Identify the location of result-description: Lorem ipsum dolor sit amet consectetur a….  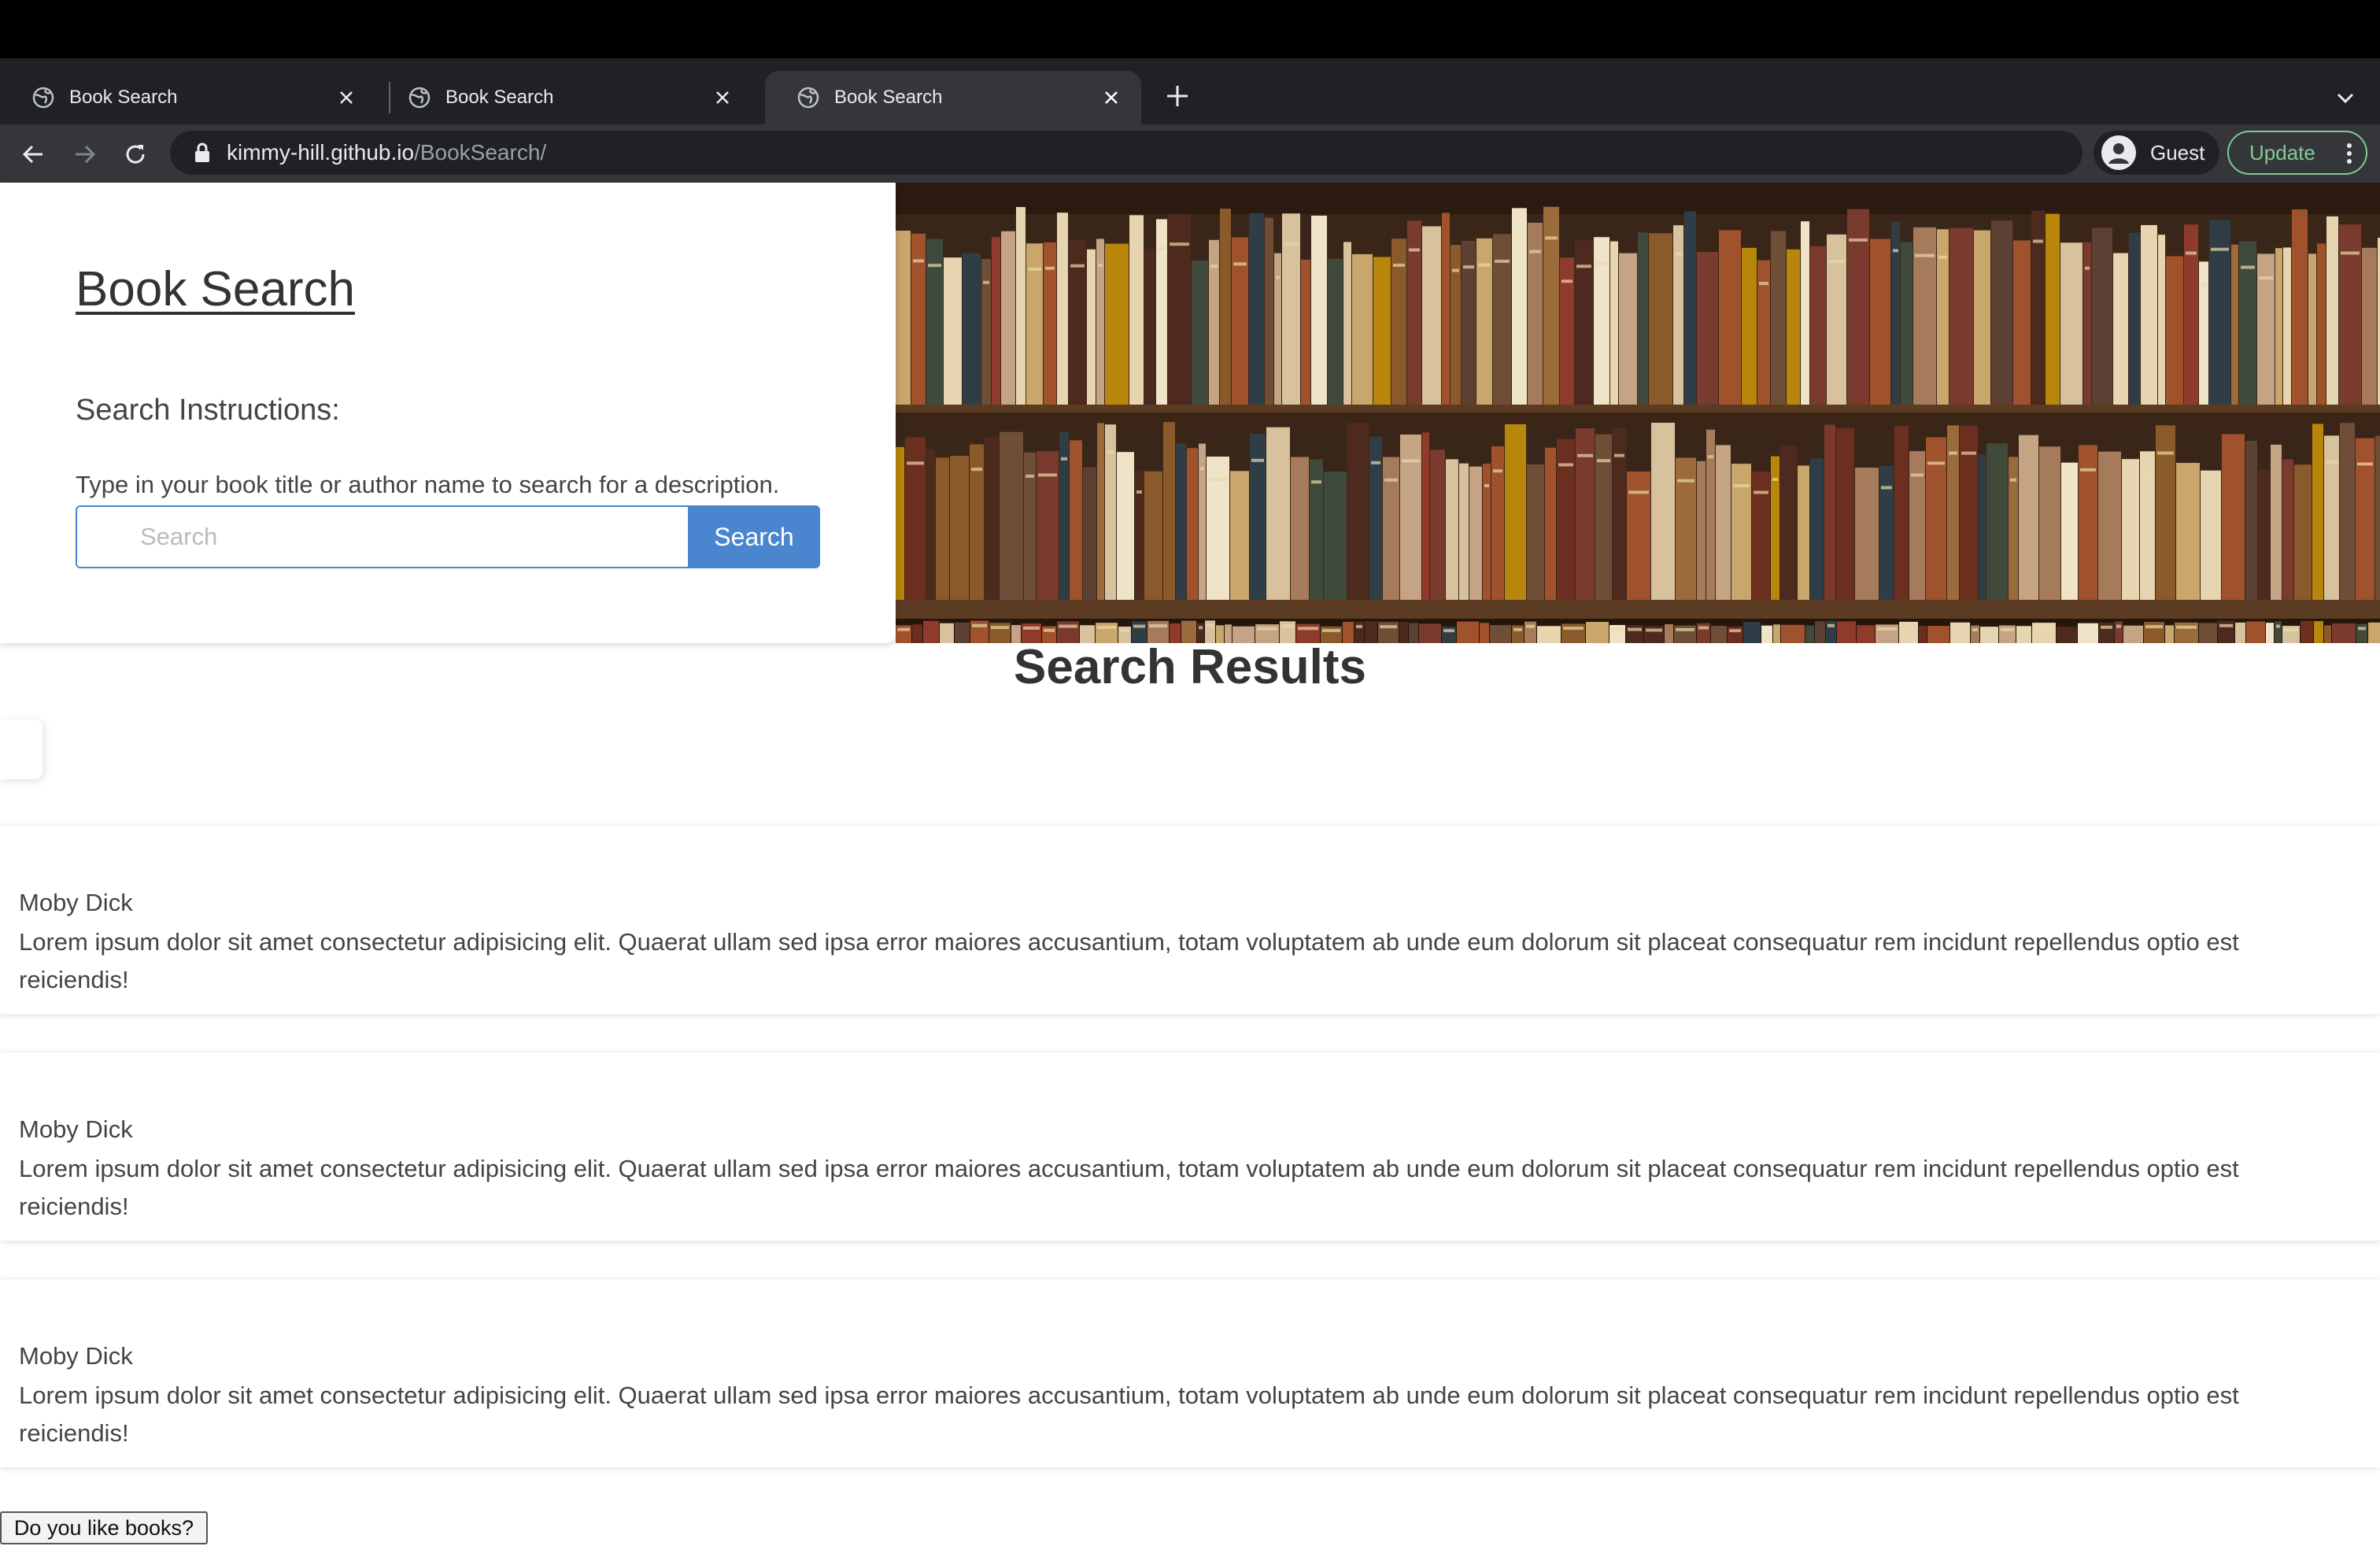
(1129, 1187).